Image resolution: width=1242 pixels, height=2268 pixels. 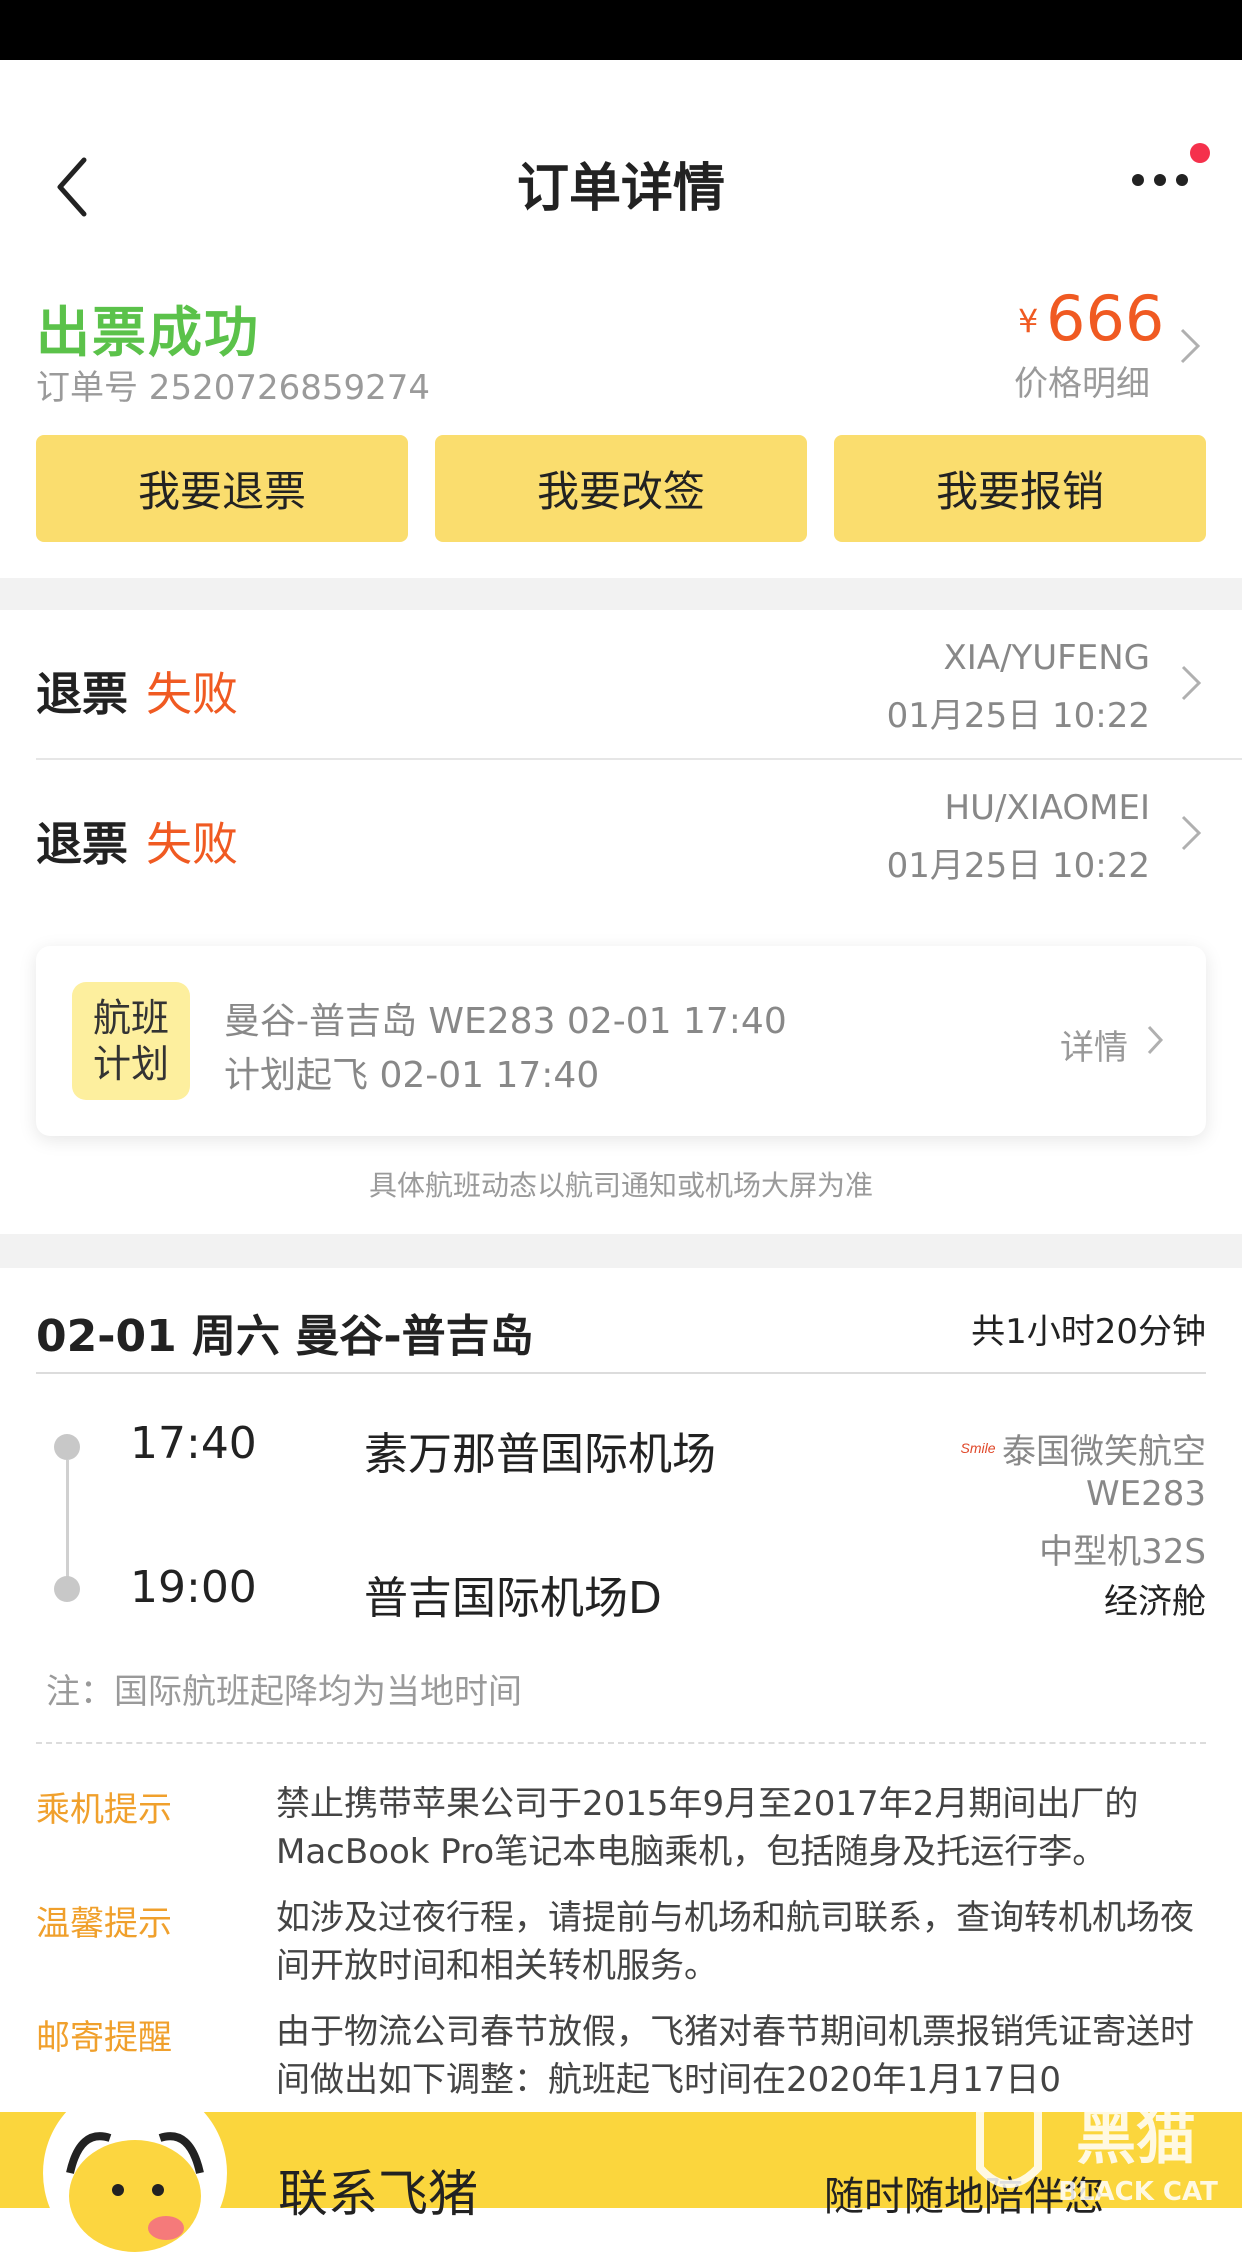 I want to click on divider, so click(x=621, y=1373).